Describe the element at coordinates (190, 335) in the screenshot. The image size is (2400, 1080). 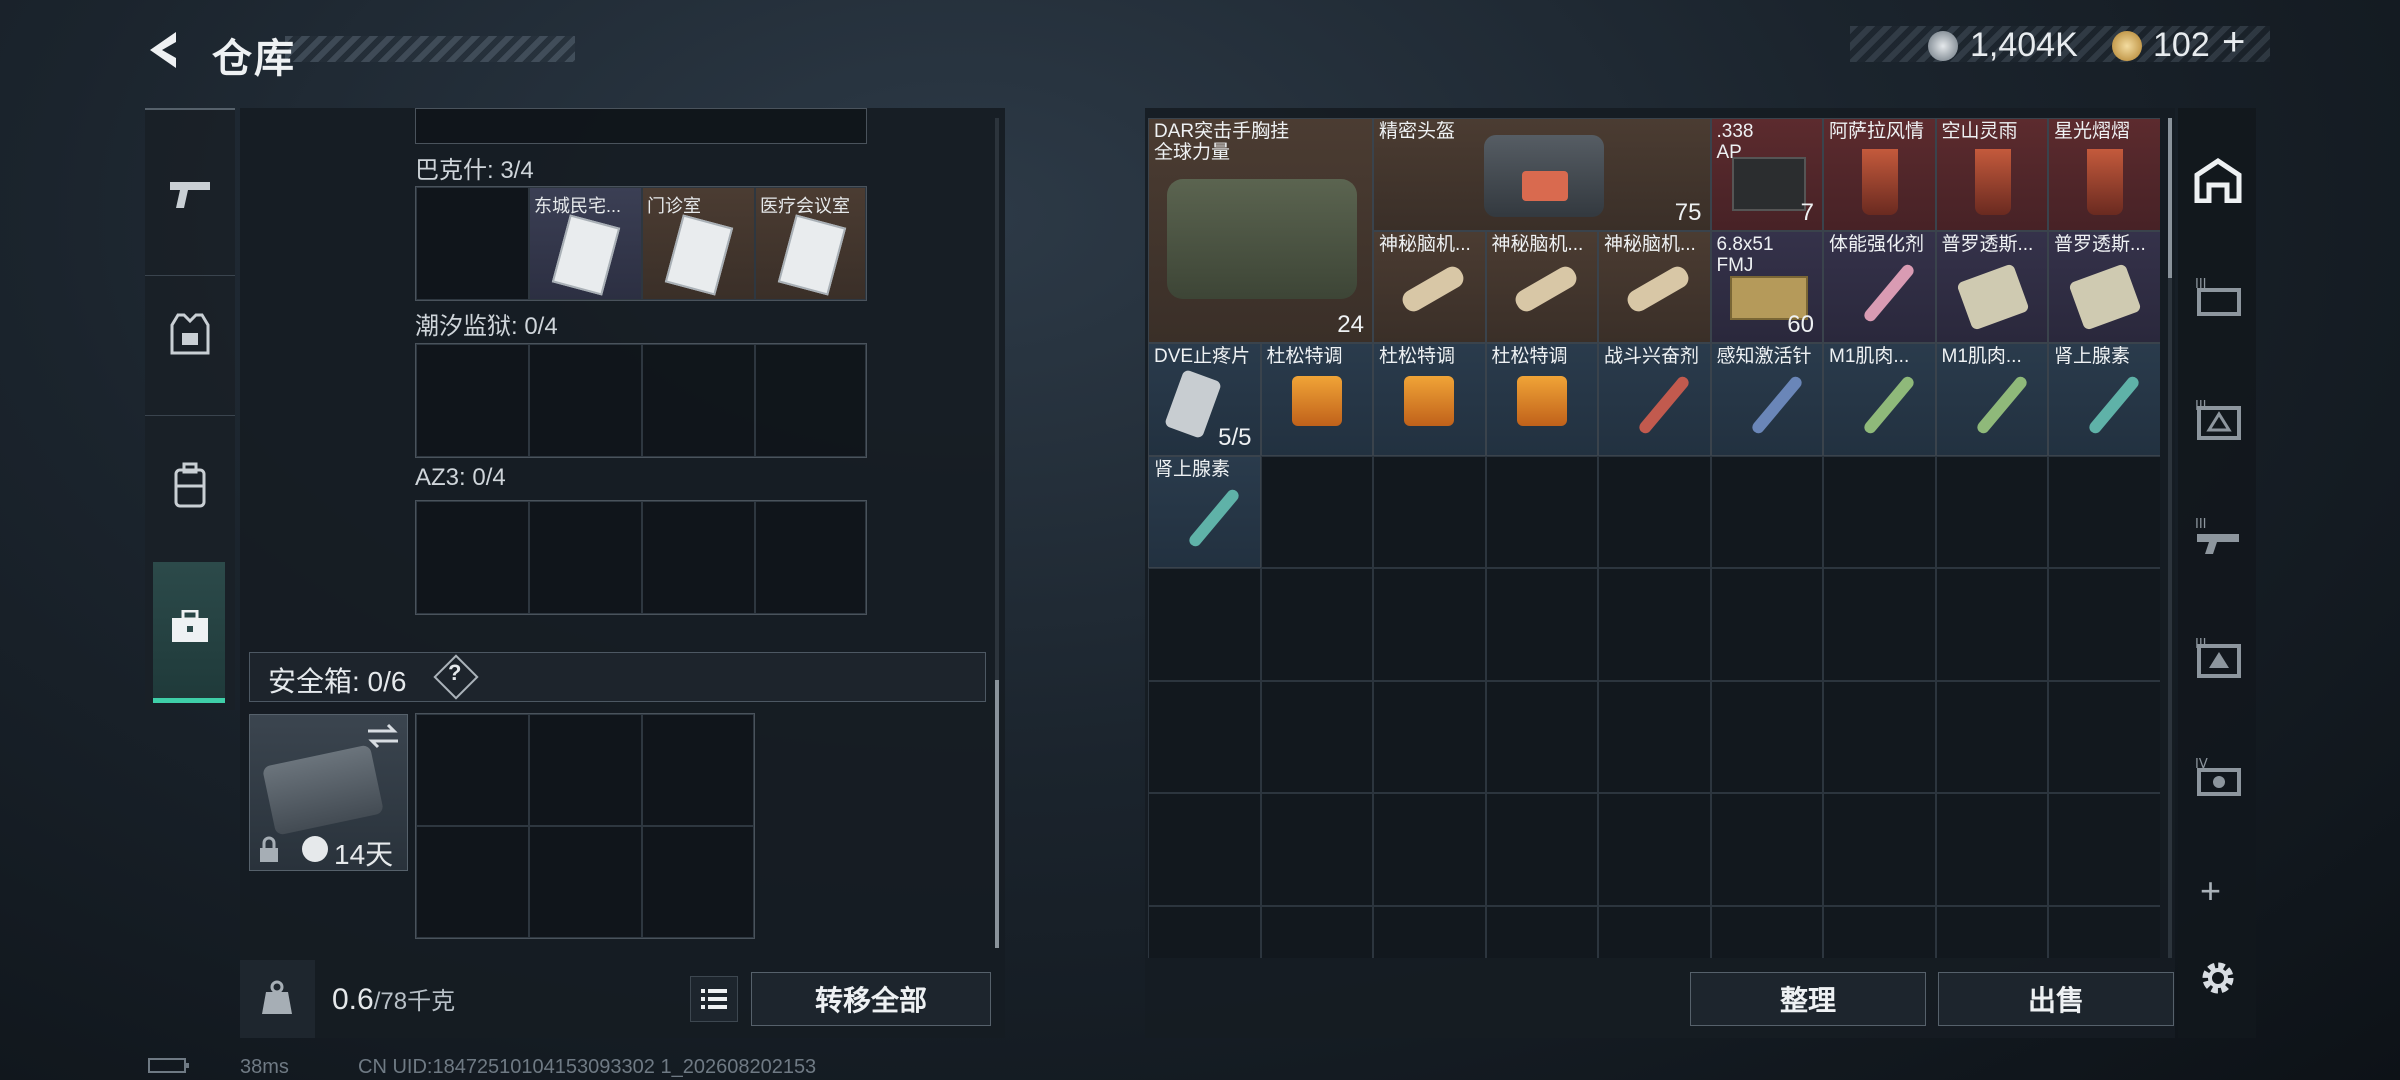
I see `tab-armor` at that location.